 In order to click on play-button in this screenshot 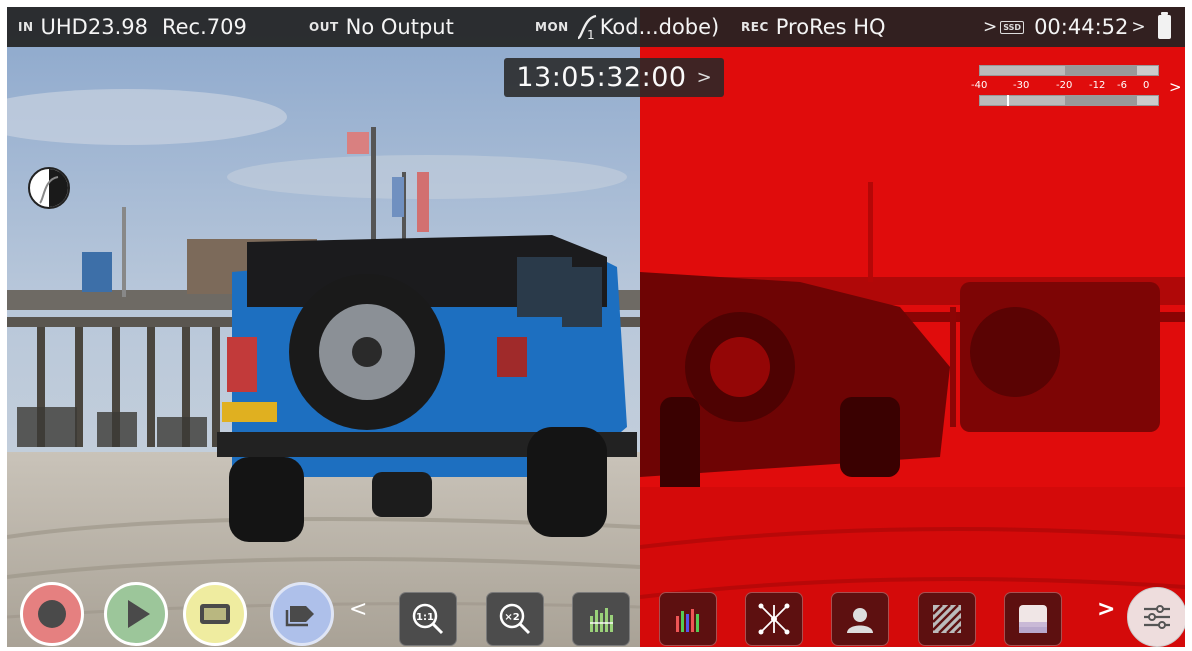, I will do `click(136, 614)`.